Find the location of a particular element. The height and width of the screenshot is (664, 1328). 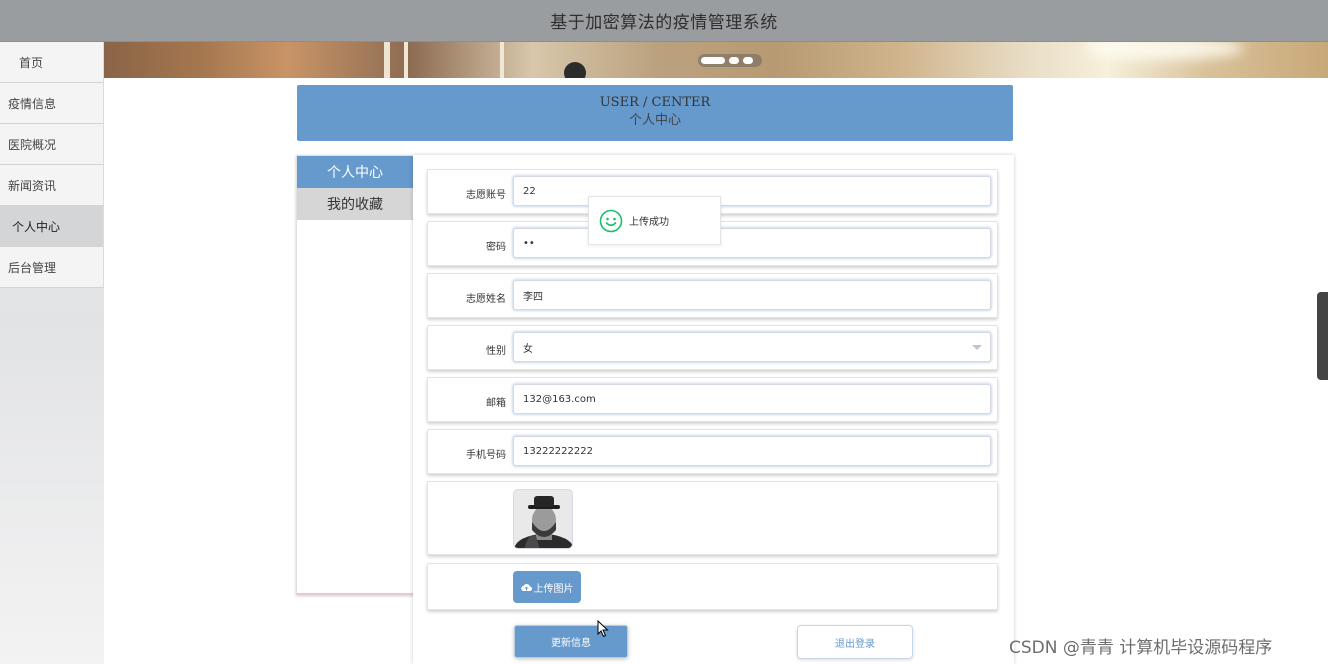

form-row-phone: 手机号码 13222222222 is located at coordinates (712, 451).